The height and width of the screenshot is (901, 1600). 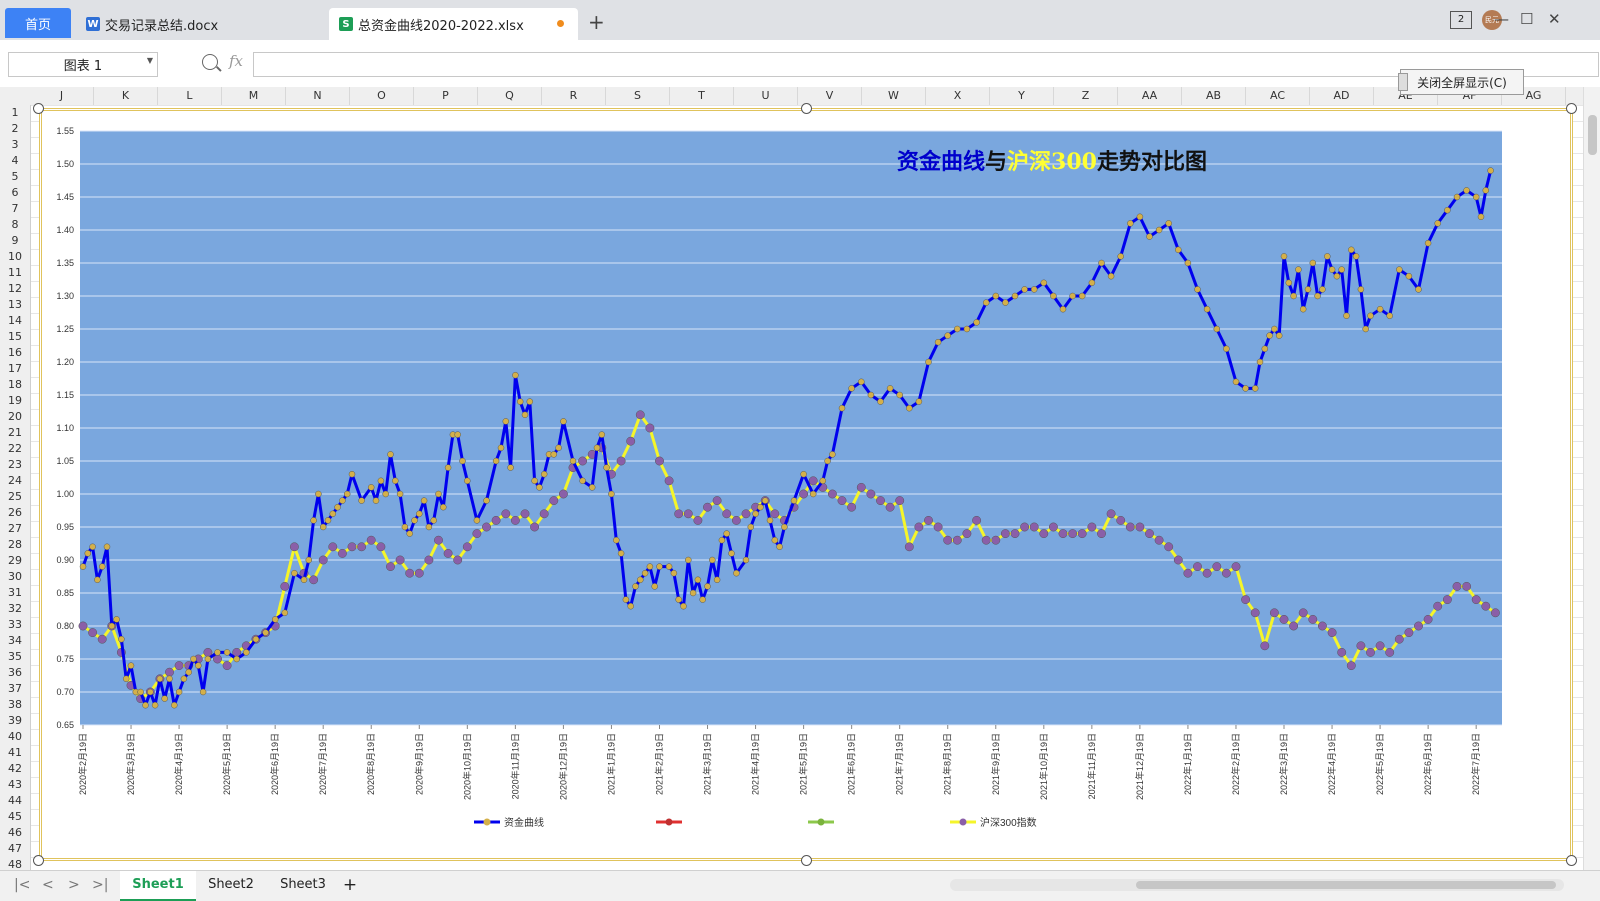 I want to click on column-header: AA, so click(x=1150, y=96).